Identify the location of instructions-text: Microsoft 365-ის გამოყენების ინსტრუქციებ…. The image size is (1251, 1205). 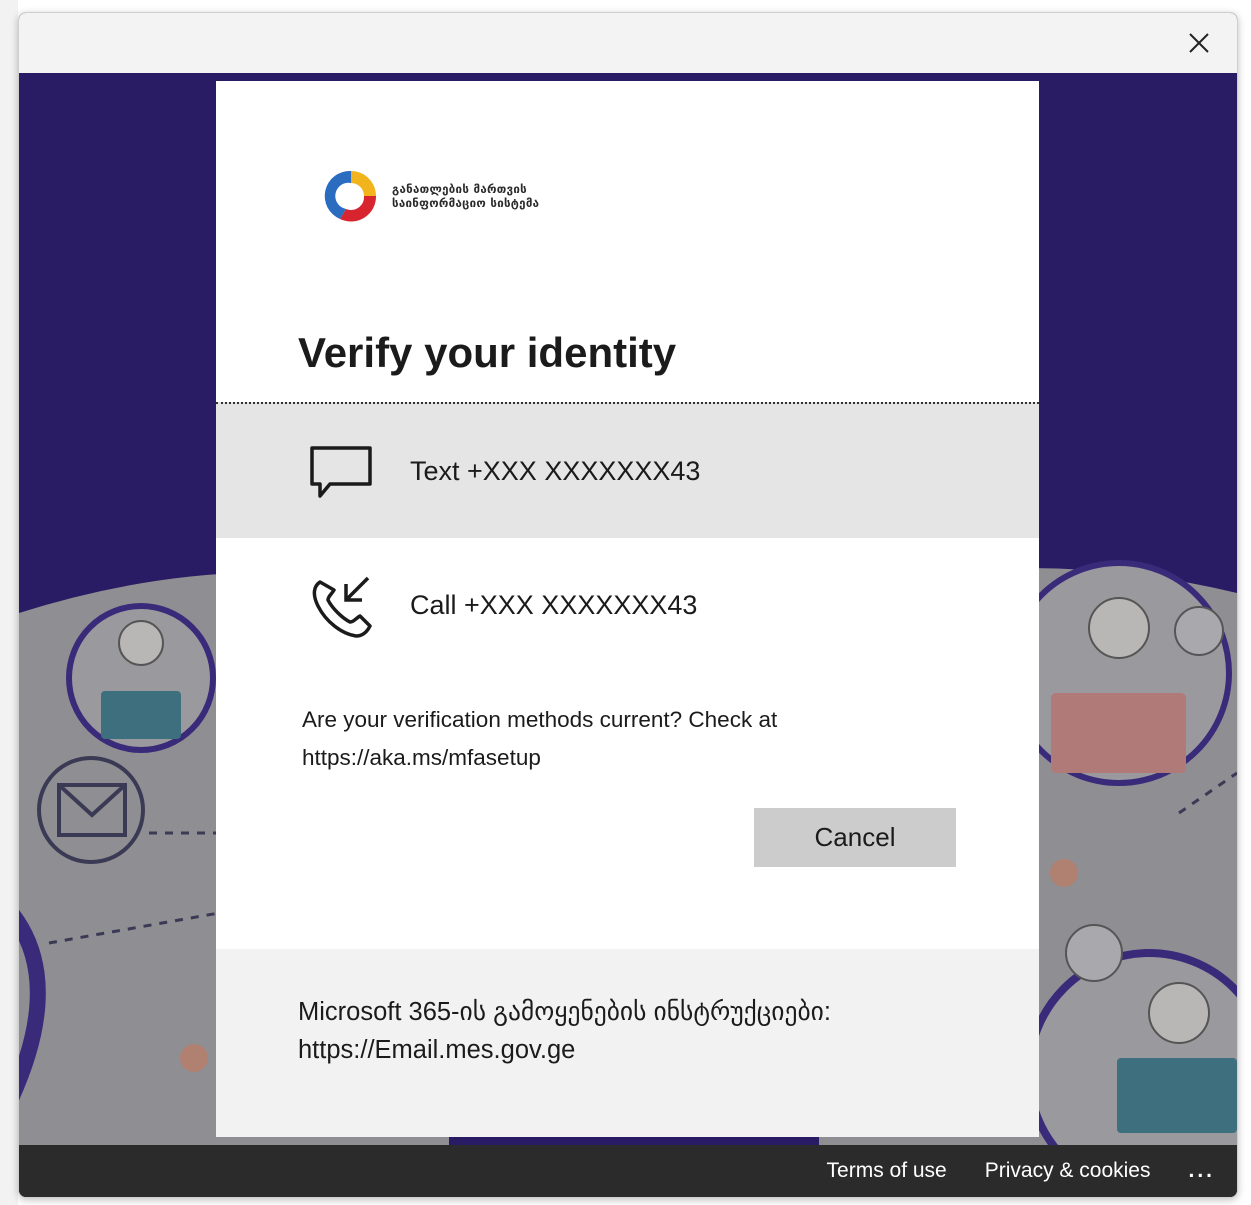
(564, 1012).